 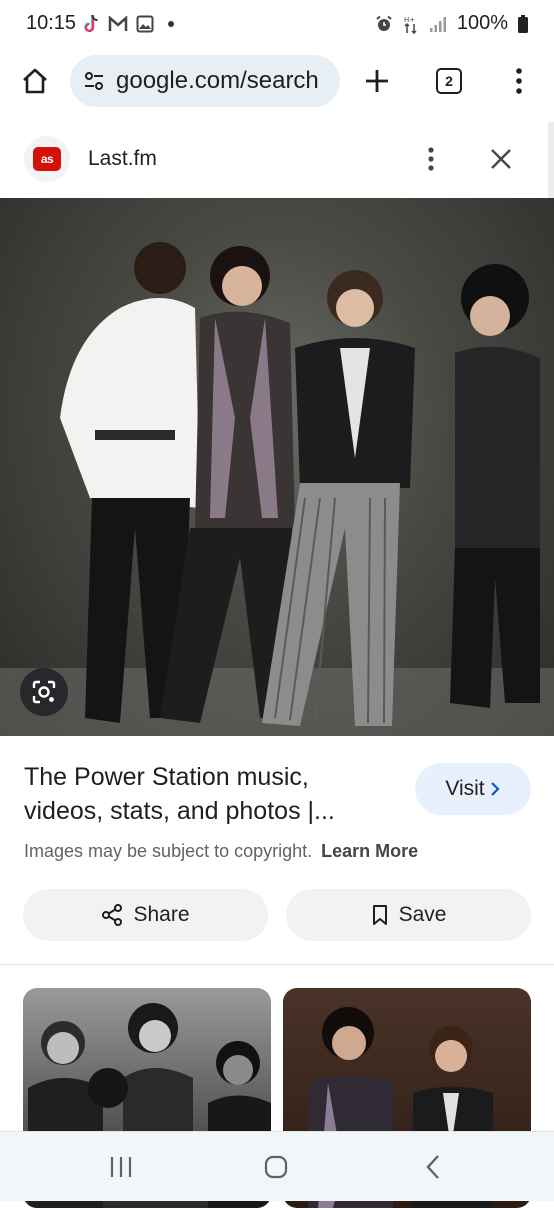 What do you see at coordinates (451, 23) in the screenshot?
I see `system-icons: H+ 100%` at bounding box center [451, 23].